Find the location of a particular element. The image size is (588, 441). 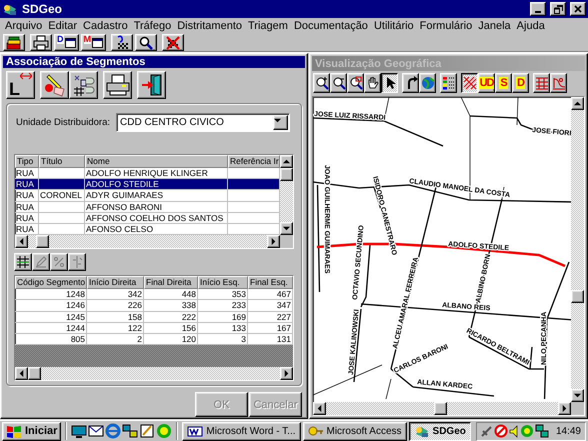

menu-item: Tráfego is located at coordinates (152, 26).